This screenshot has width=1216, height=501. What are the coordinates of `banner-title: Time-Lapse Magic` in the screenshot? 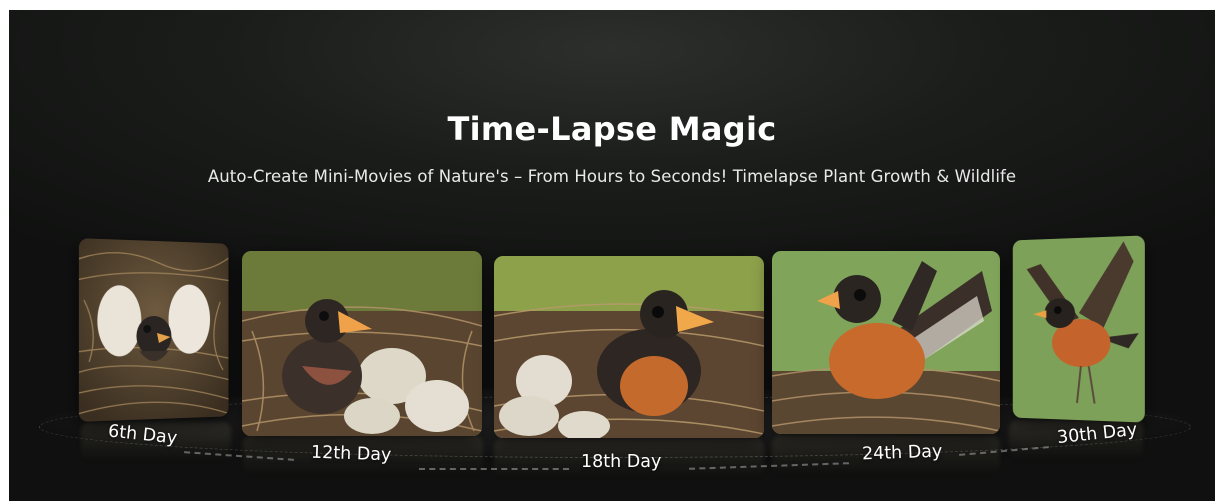 It's located at (612, 129).